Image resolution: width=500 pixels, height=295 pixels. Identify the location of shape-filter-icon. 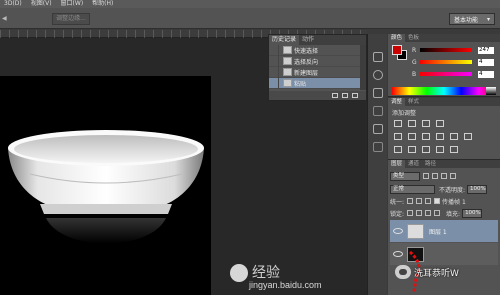
(453, 176).